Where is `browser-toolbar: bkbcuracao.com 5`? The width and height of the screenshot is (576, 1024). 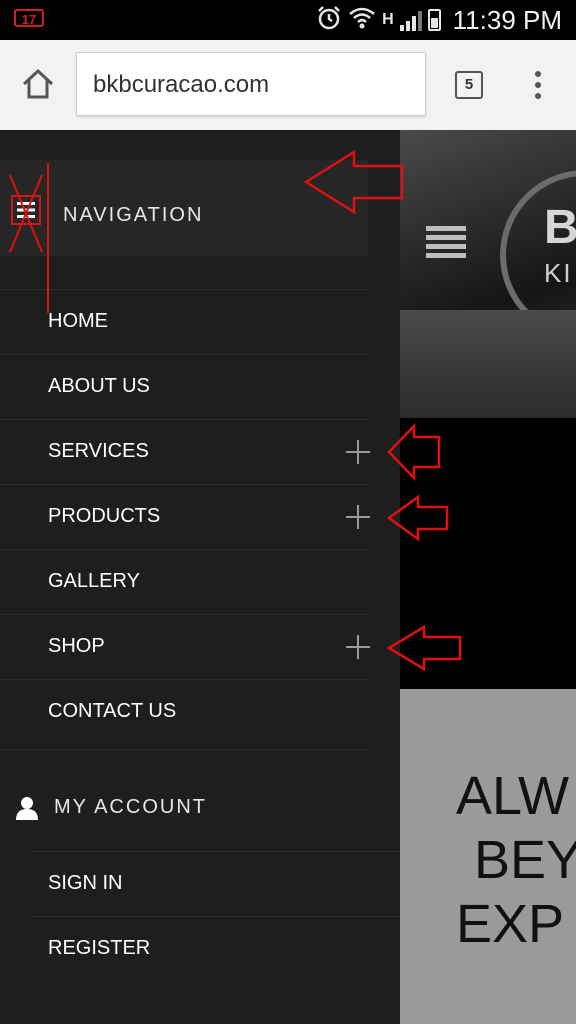 browser-toolbar: bkbcuracao.com 5 is located at coordinates (288, 85).